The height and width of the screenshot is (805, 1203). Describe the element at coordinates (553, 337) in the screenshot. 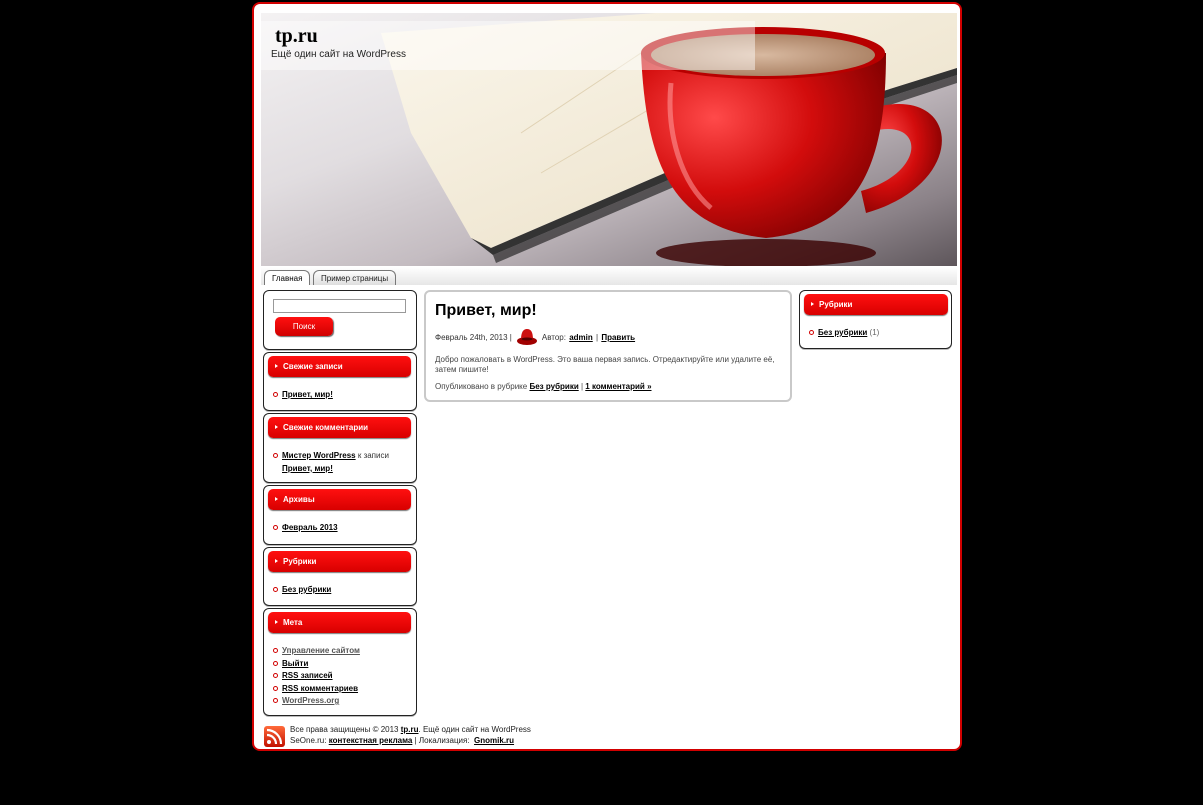

I see `author-prefix: Автор:` at that location.